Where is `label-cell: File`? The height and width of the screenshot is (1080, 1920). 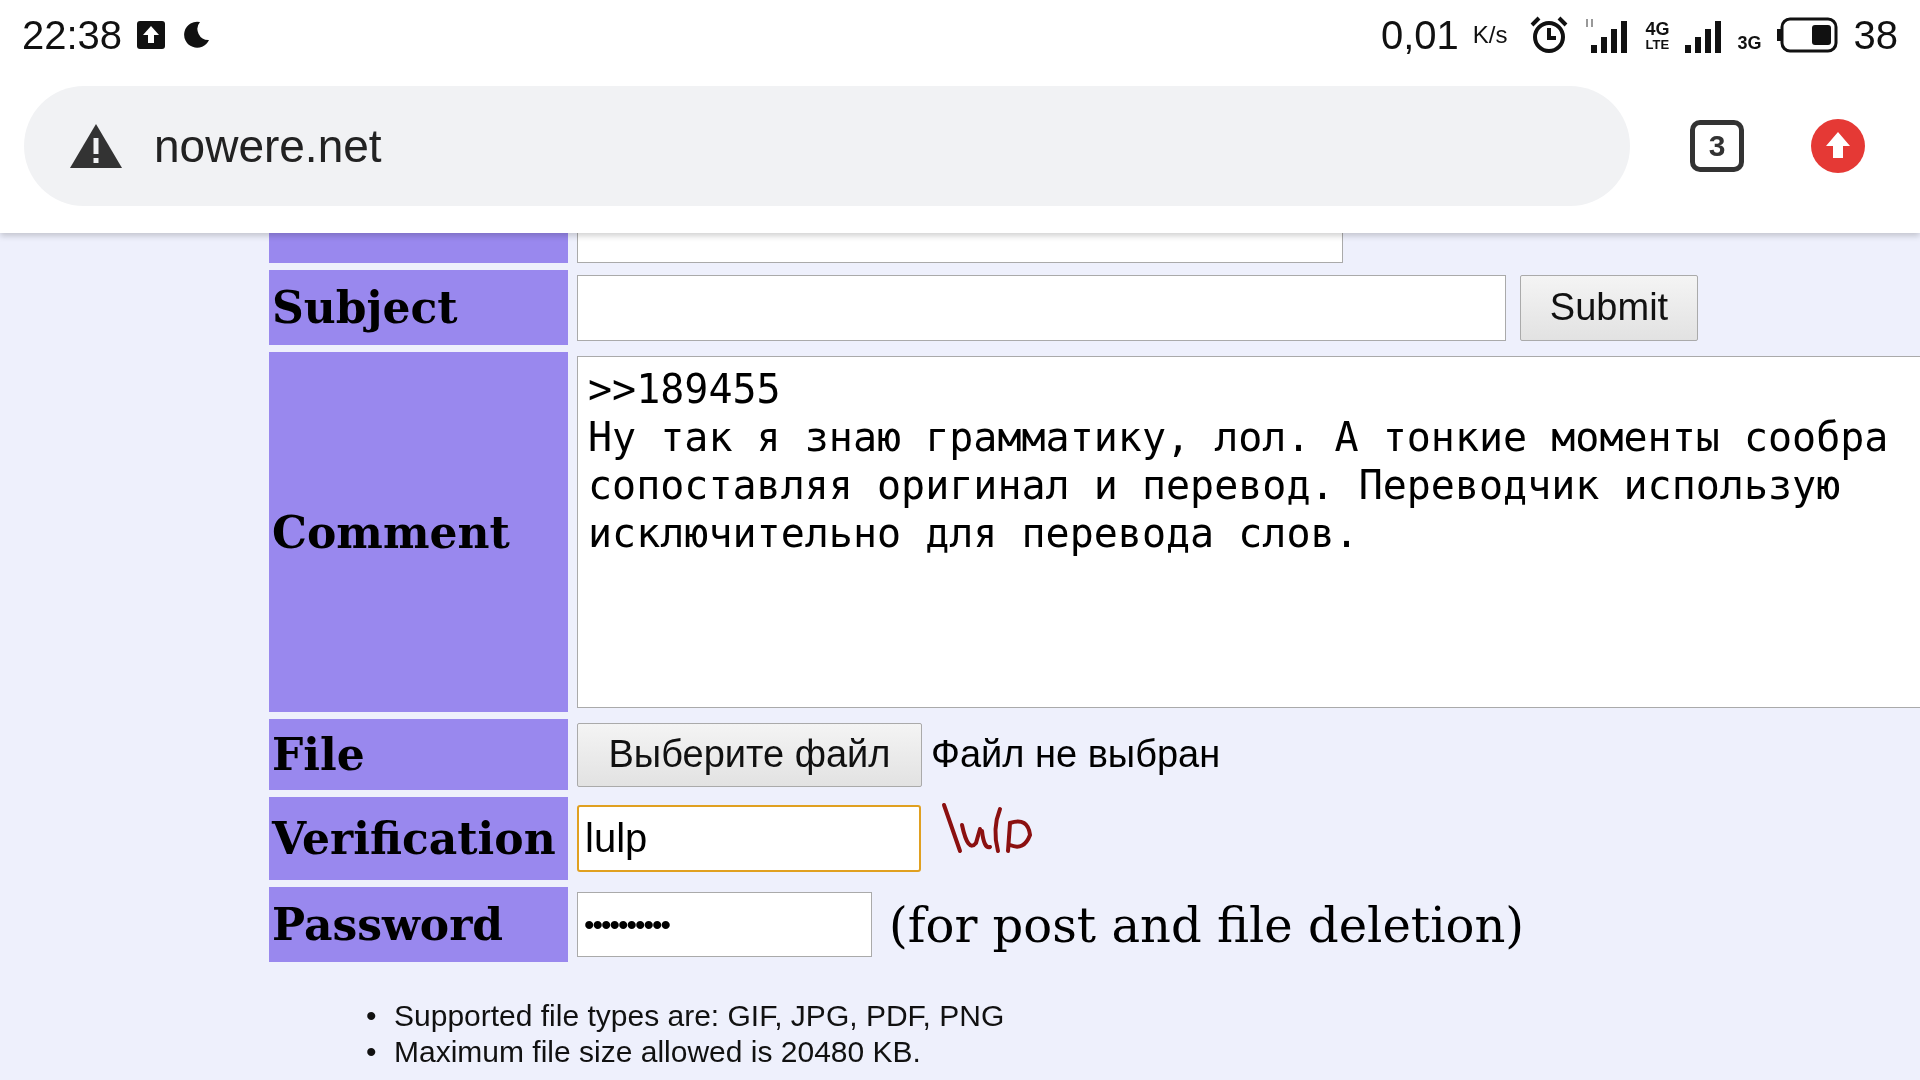
label-cell: File is located at coordinates (418, 754).